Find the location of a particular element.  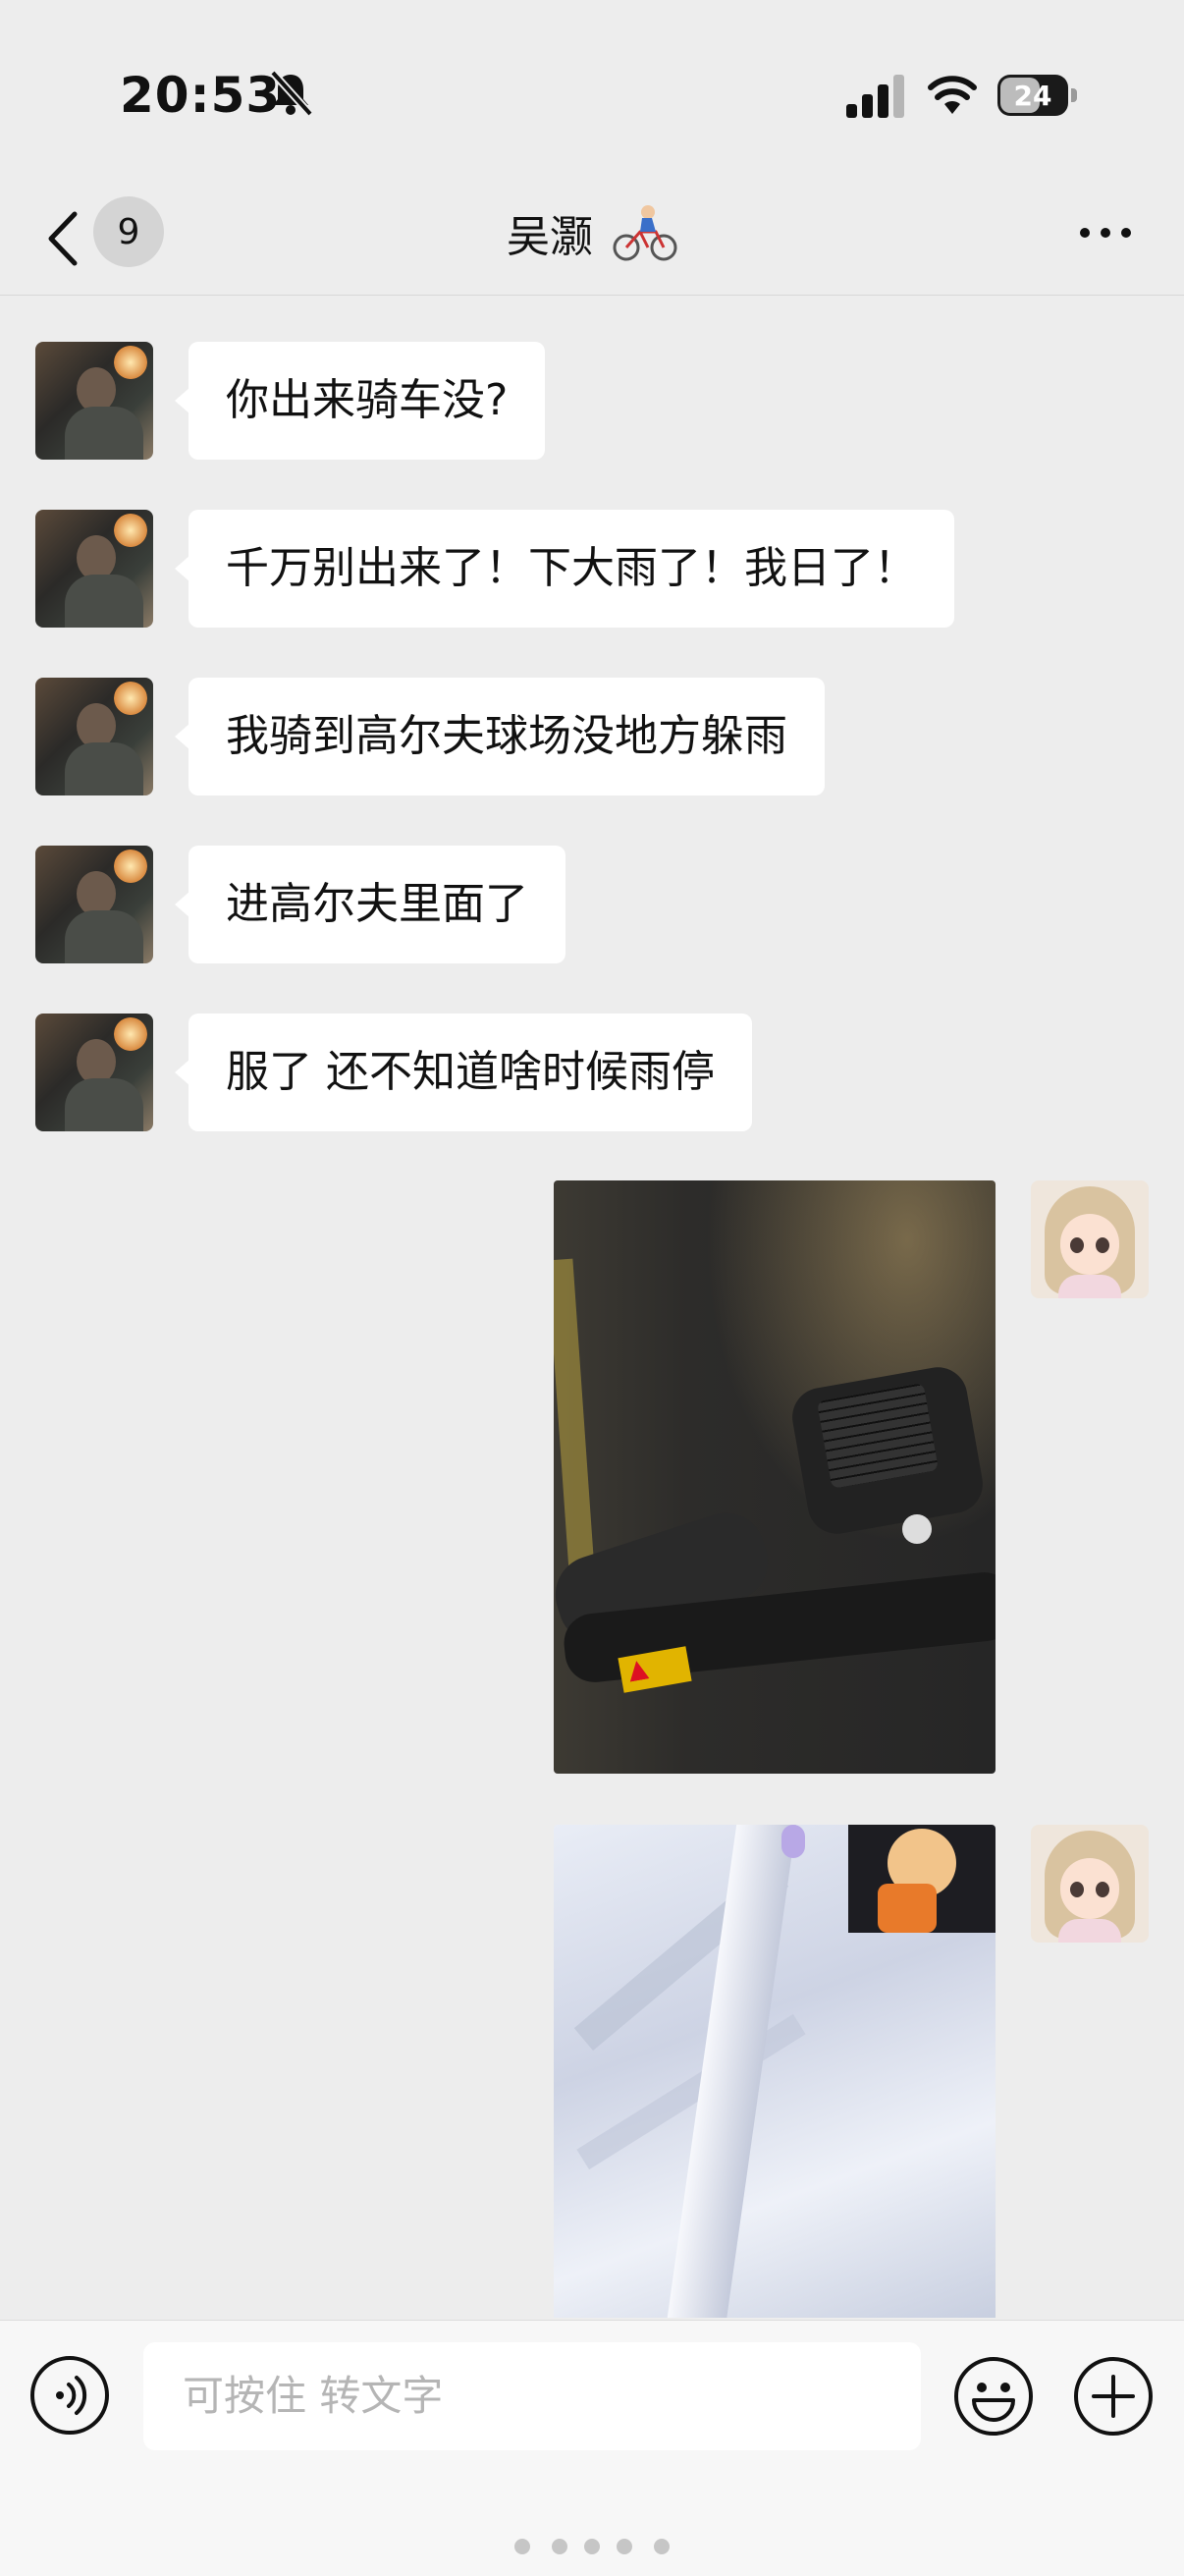

bell-muted-icon is located at coordinates (291, 93).